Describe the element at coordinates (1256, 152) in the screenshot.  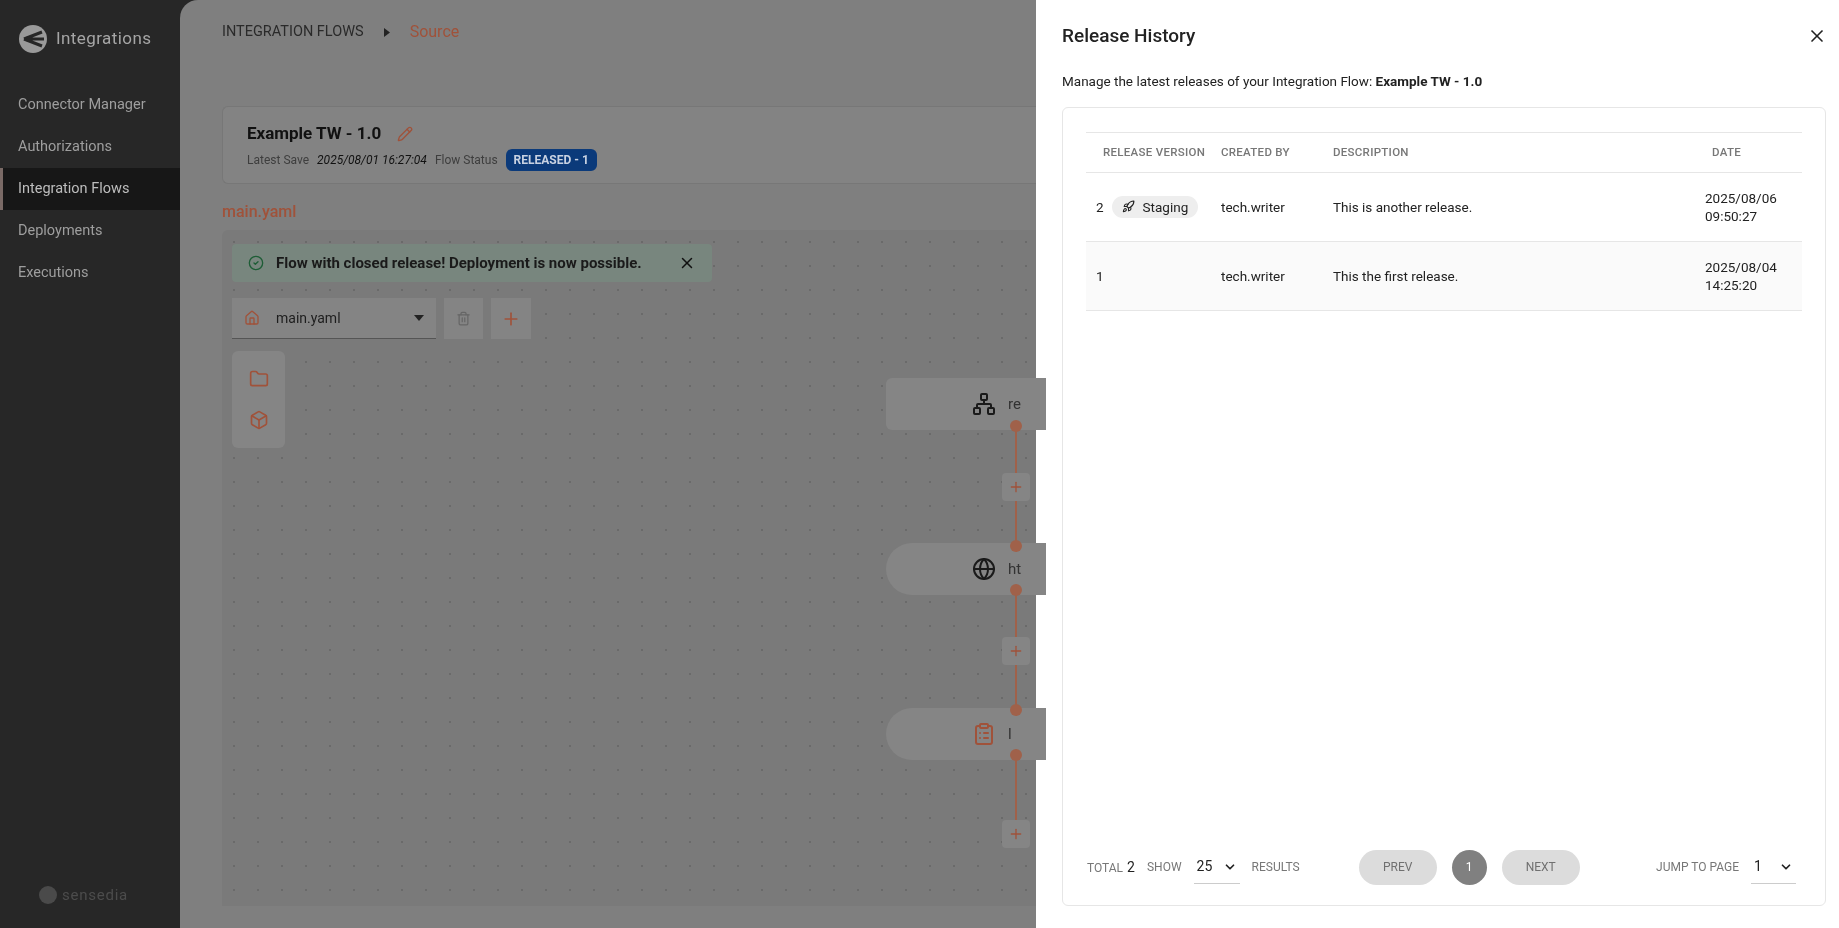
I see `column-header: CREATED BY` at that location.